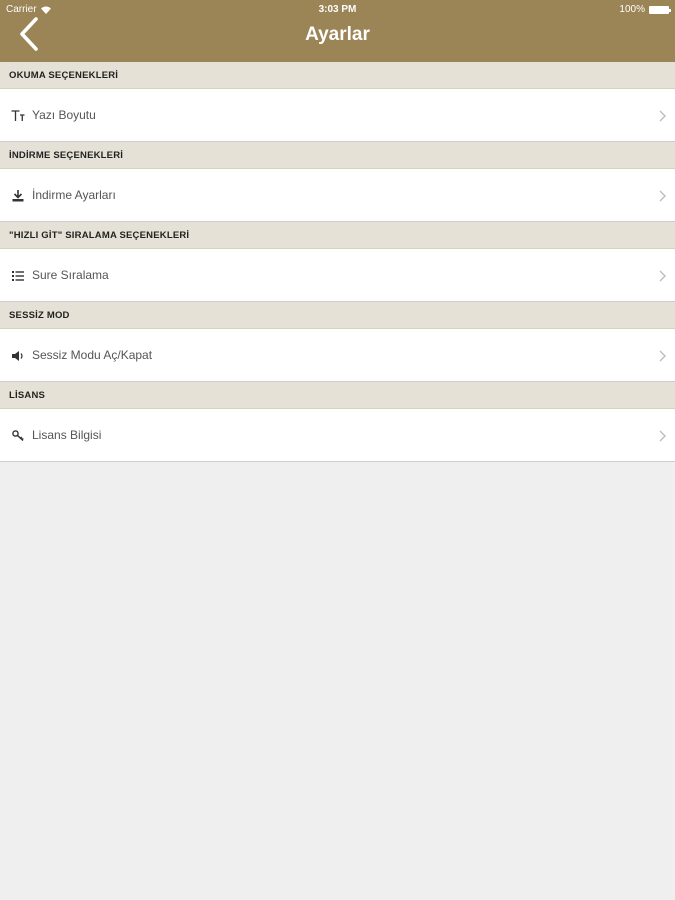  What do you see at coordinates (64, 115) in the screenshot?
I see `row-label: Yazı Boyutu` at bounding box center [64, 115].